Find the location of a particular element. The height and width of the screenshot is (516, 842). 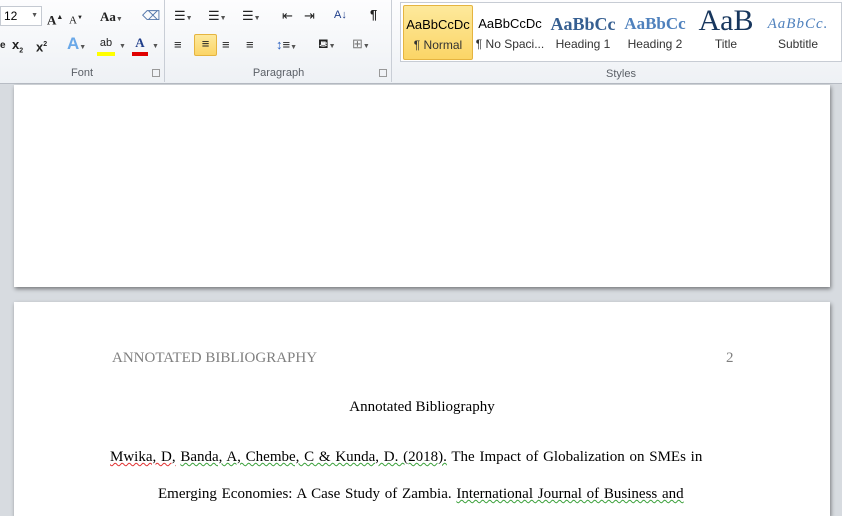

align-center-icon: ≡ is located at coordinates (205, 45).